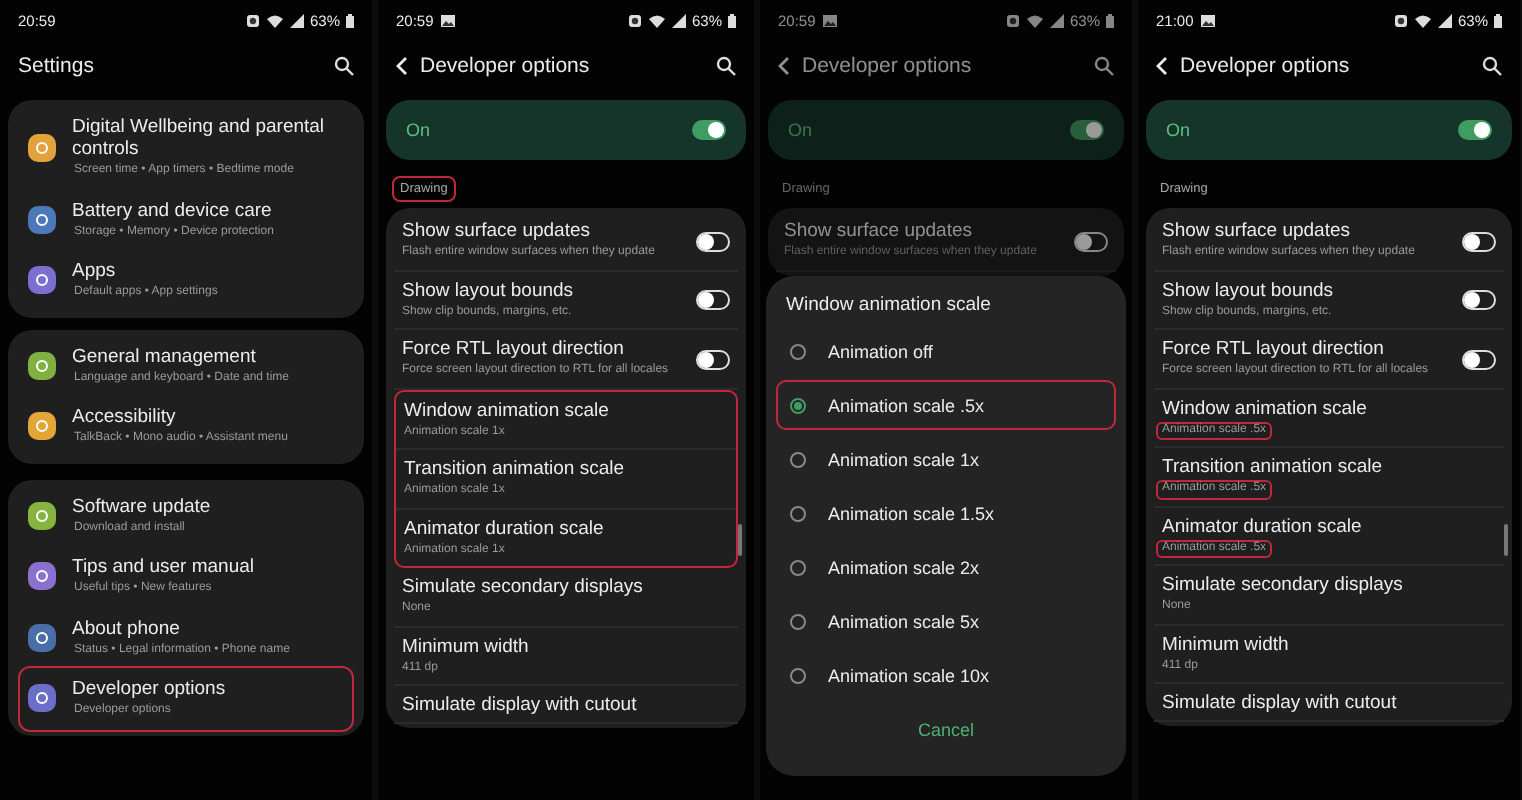 The height and width of the screenshot is (800, 1522). What do you see at coordinates (880, 351) in the screenshot?
I see `option-label: Animation off` at bounding box center [880, 351].